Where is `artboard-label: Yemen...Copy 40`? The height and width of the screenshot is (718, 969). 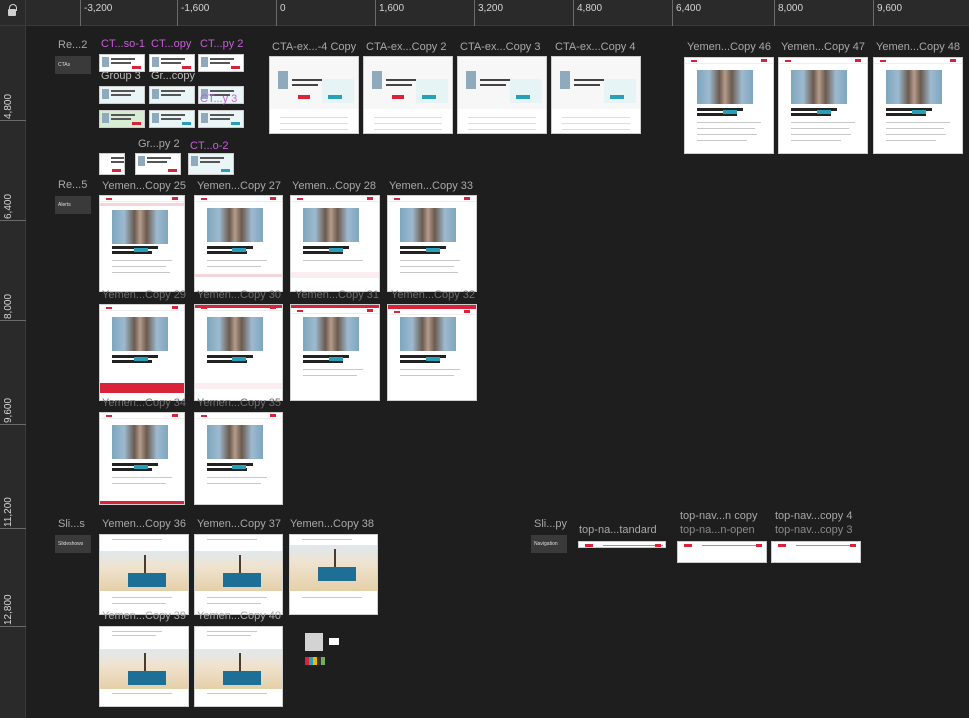 artboard-label: Yemen...Copy 40 is located at coordinates (239, 616).